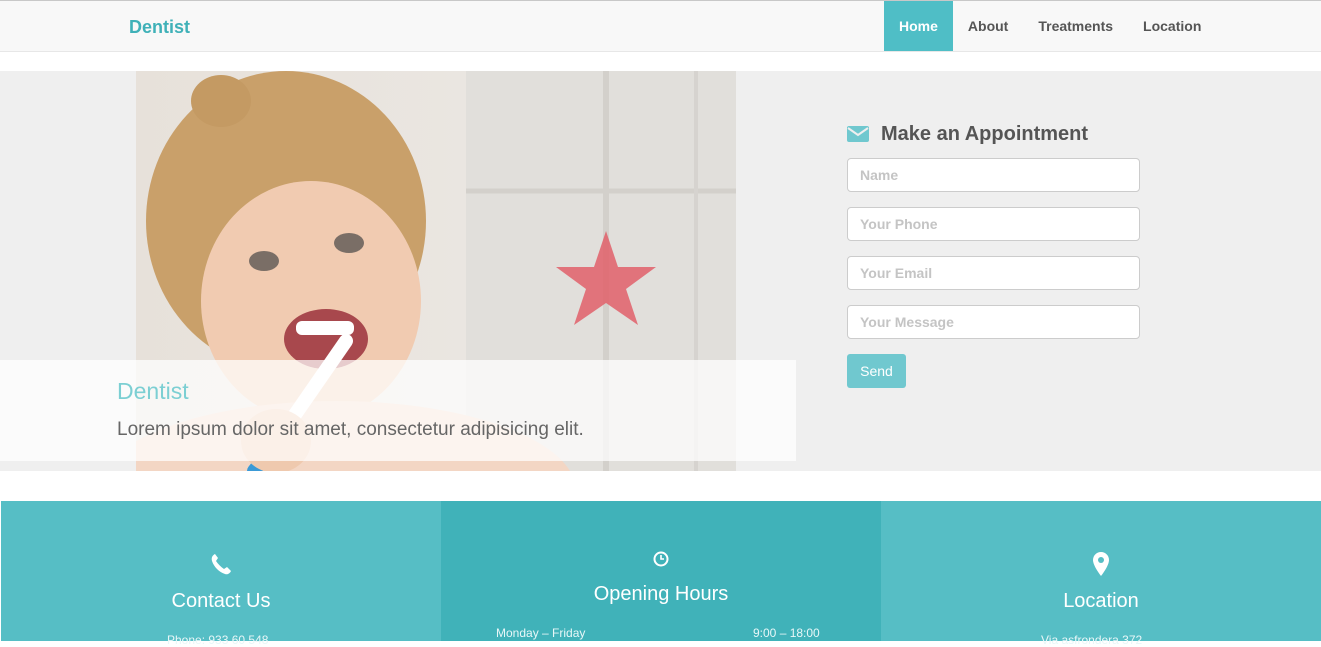 Image resolution: width=1321 pixels, height=647 pixels. I want to click on envelope-icon, so click(858, 134).